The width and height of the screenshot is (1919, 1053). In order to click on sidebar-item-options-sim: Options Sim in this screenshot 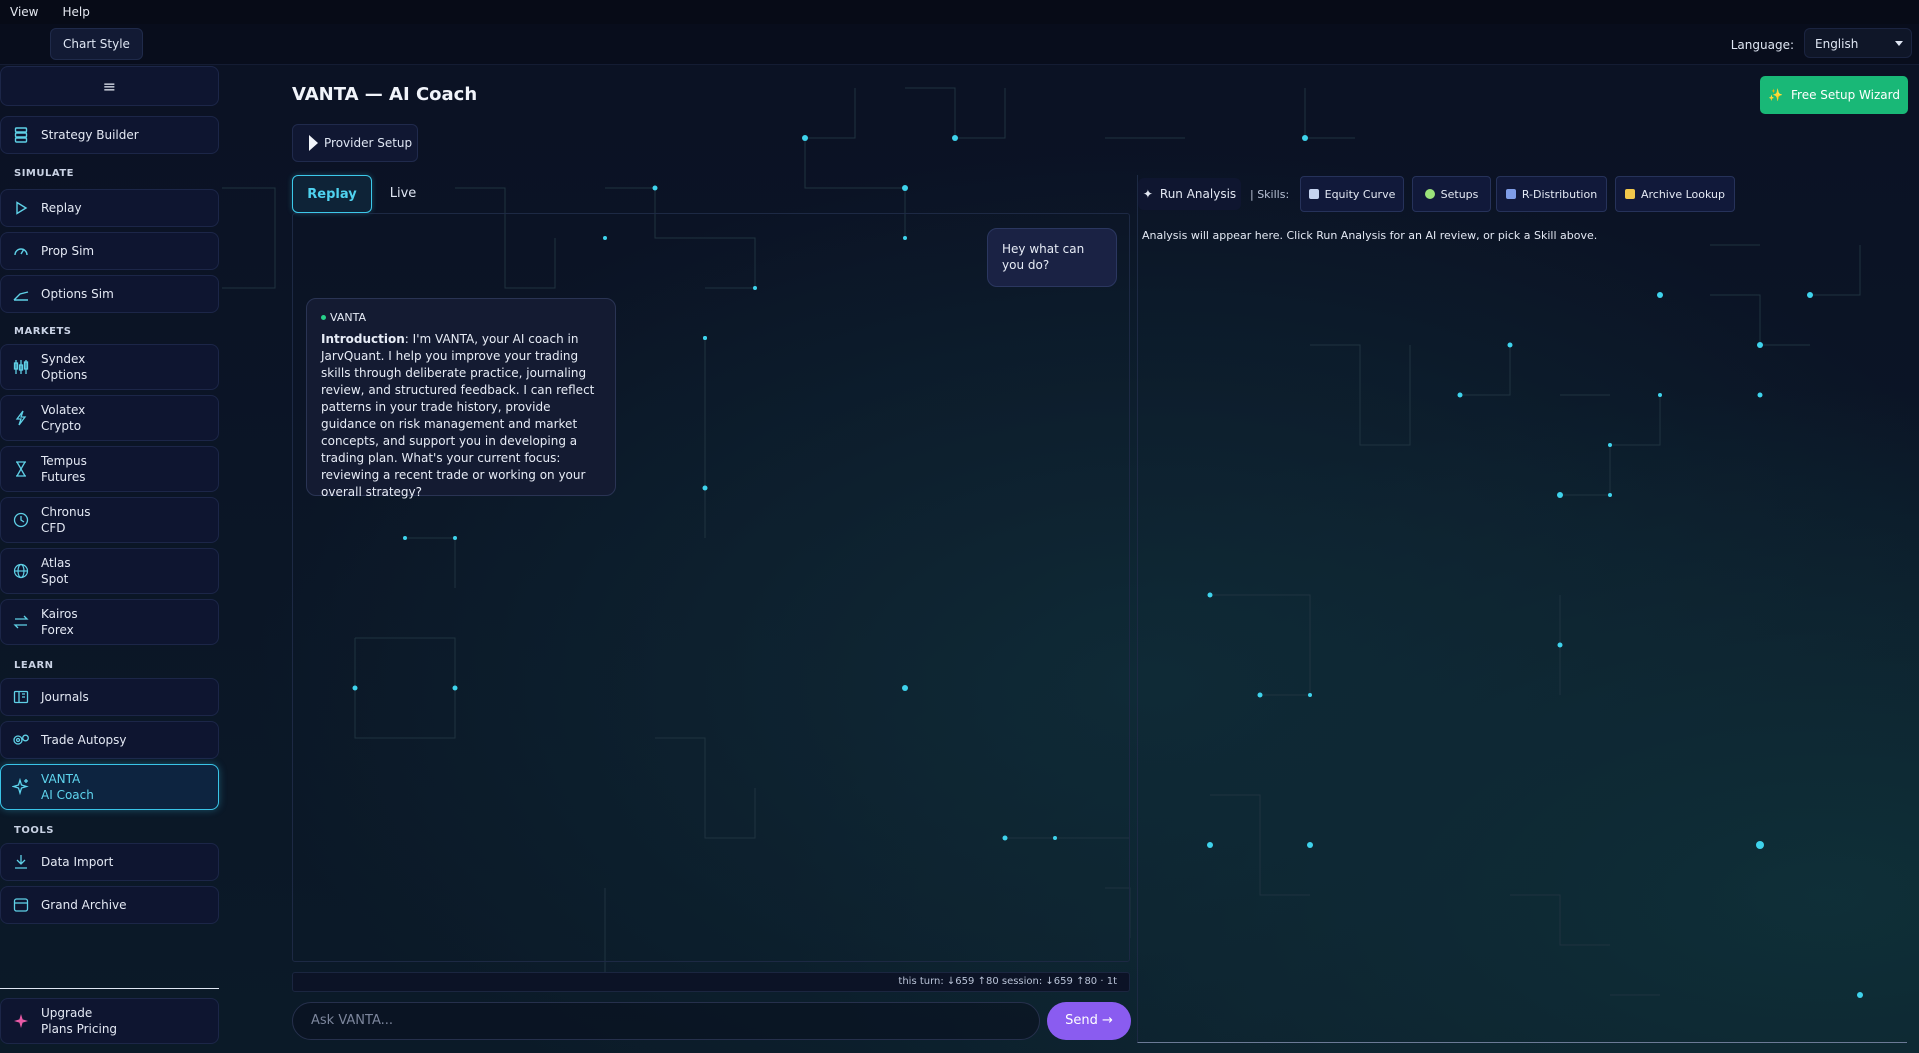, I will do `click(109, 294)`.